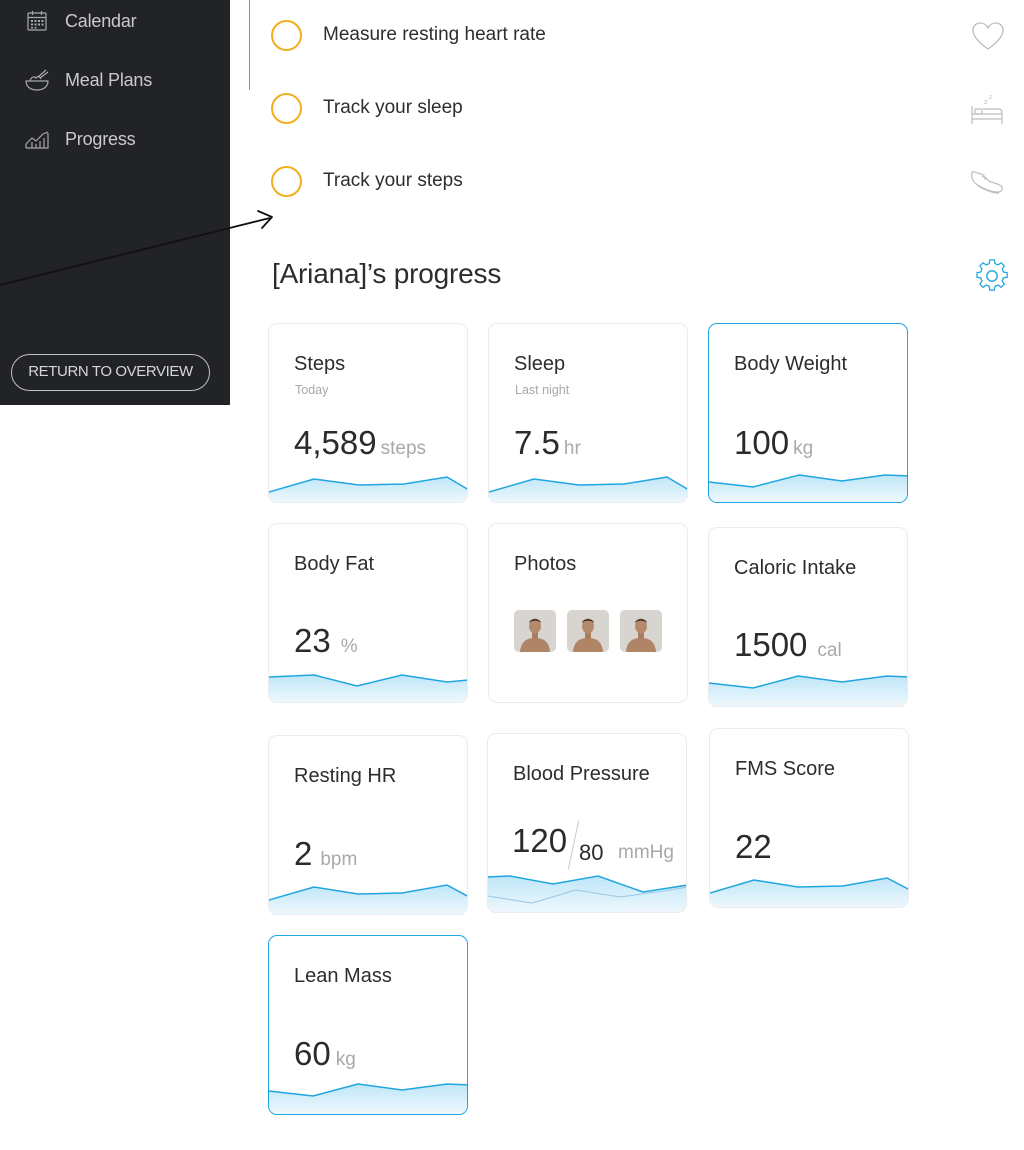  I want to click on sleep-bed-icon: z z, so click(987, 109).